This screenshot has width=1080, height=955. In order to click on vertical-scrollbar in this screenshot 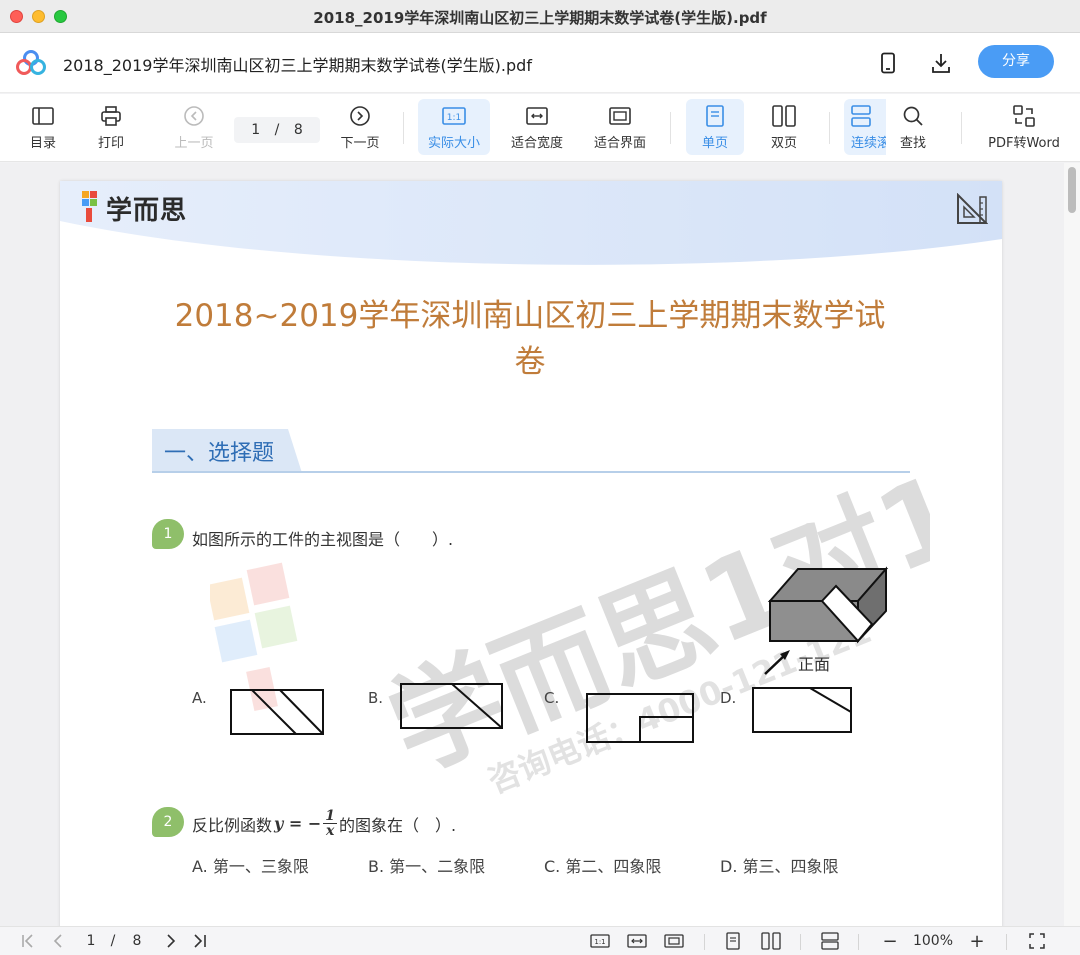, I will do `click(1072, 544)`.